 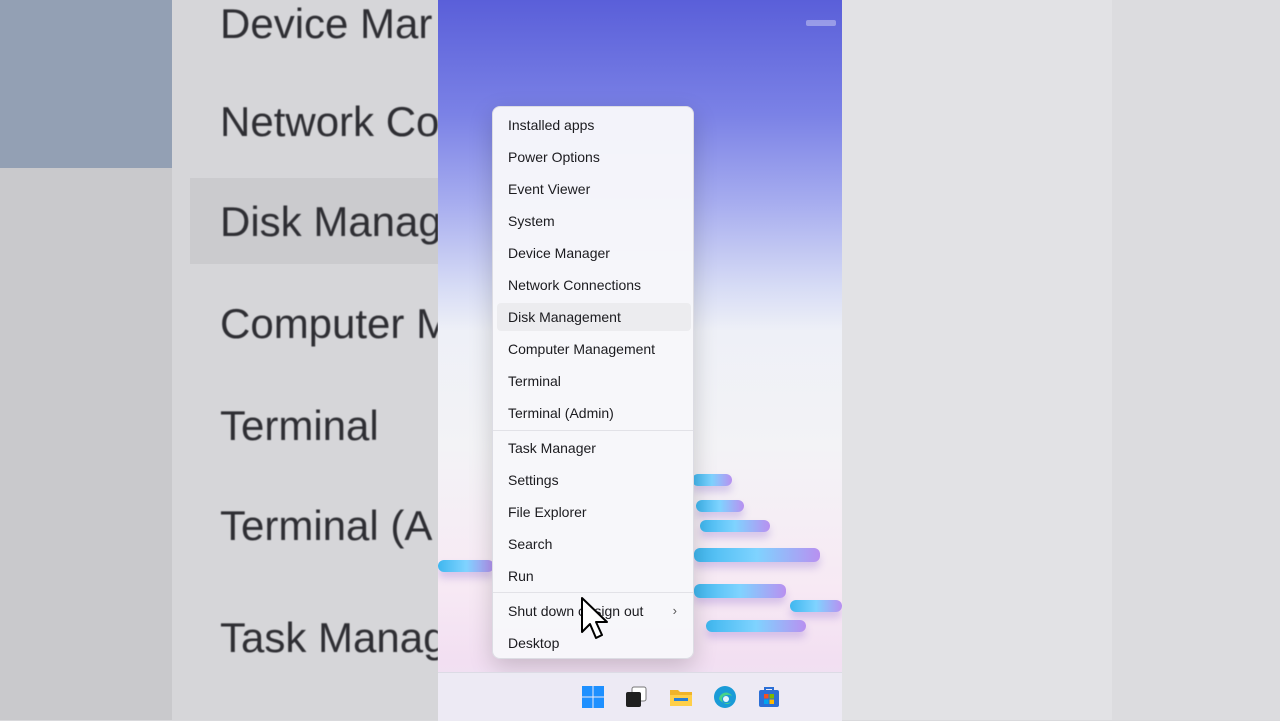 I want to click on menu-item-label: Task Manager, so click(x=552, y=448).